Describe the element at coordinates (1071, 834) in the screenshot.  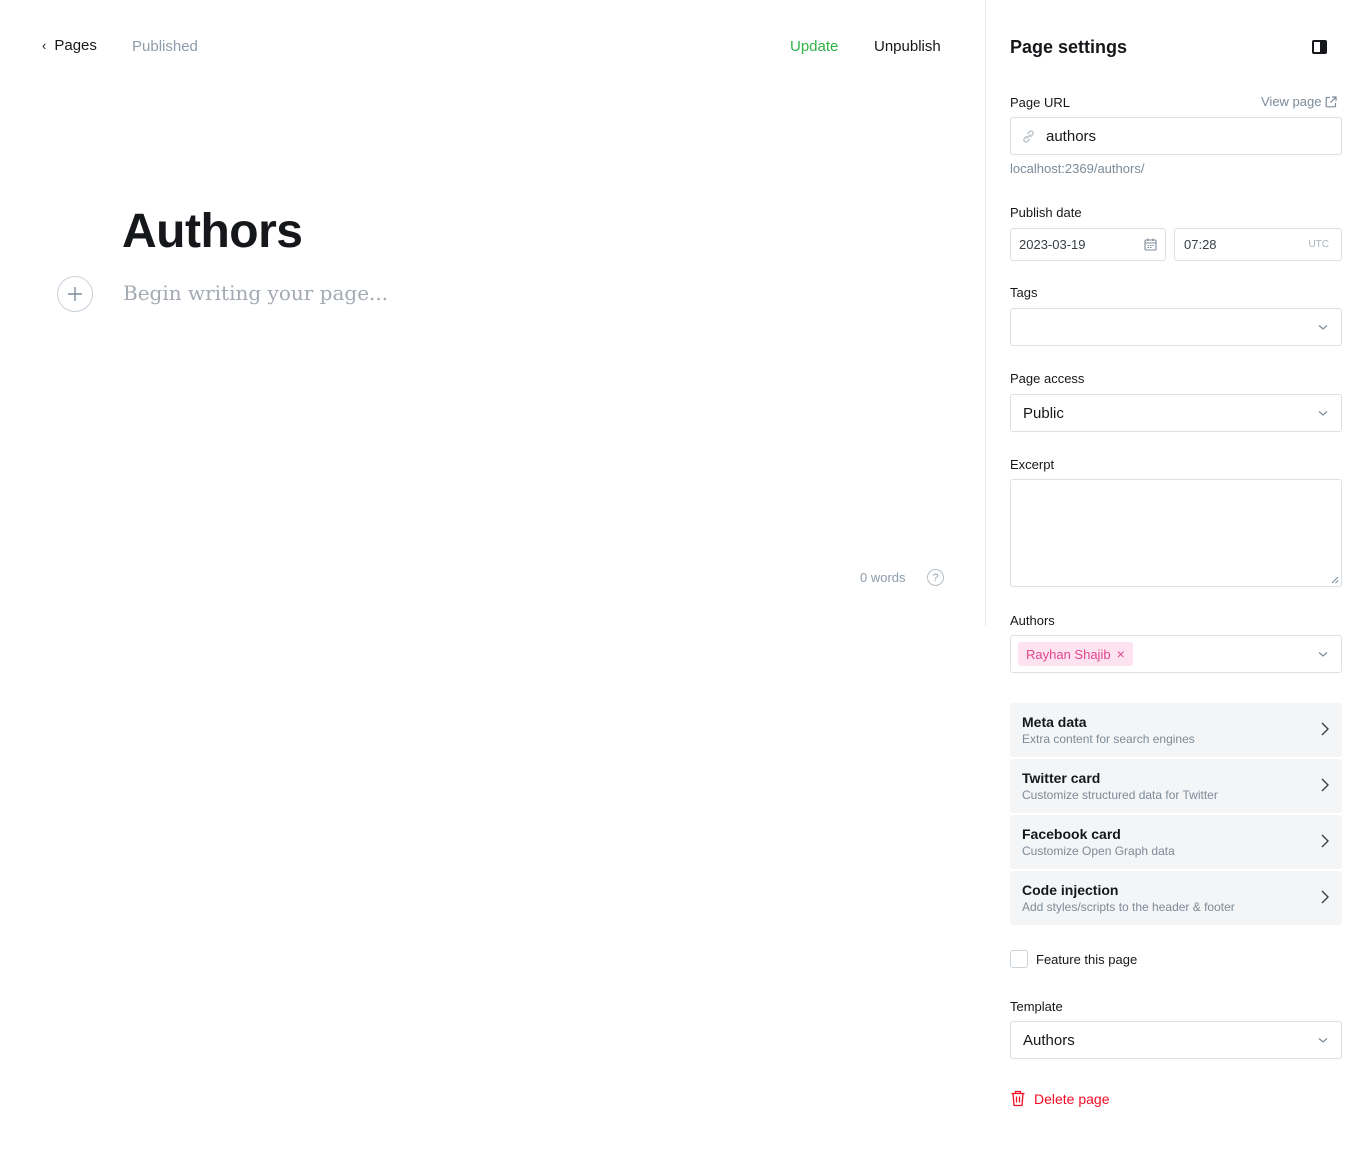
I see `nav-item-title: Facebook card` at that location.